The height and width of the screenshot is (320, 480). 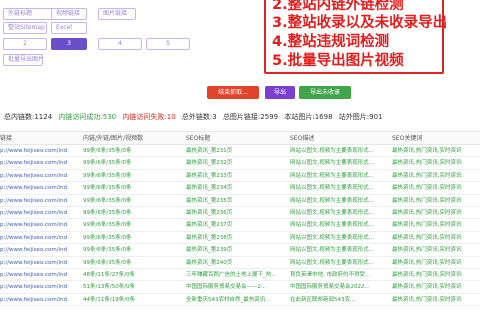 I want to click on banner-line-5: 5.批量导出图片视频, so click(x=338, y=61).